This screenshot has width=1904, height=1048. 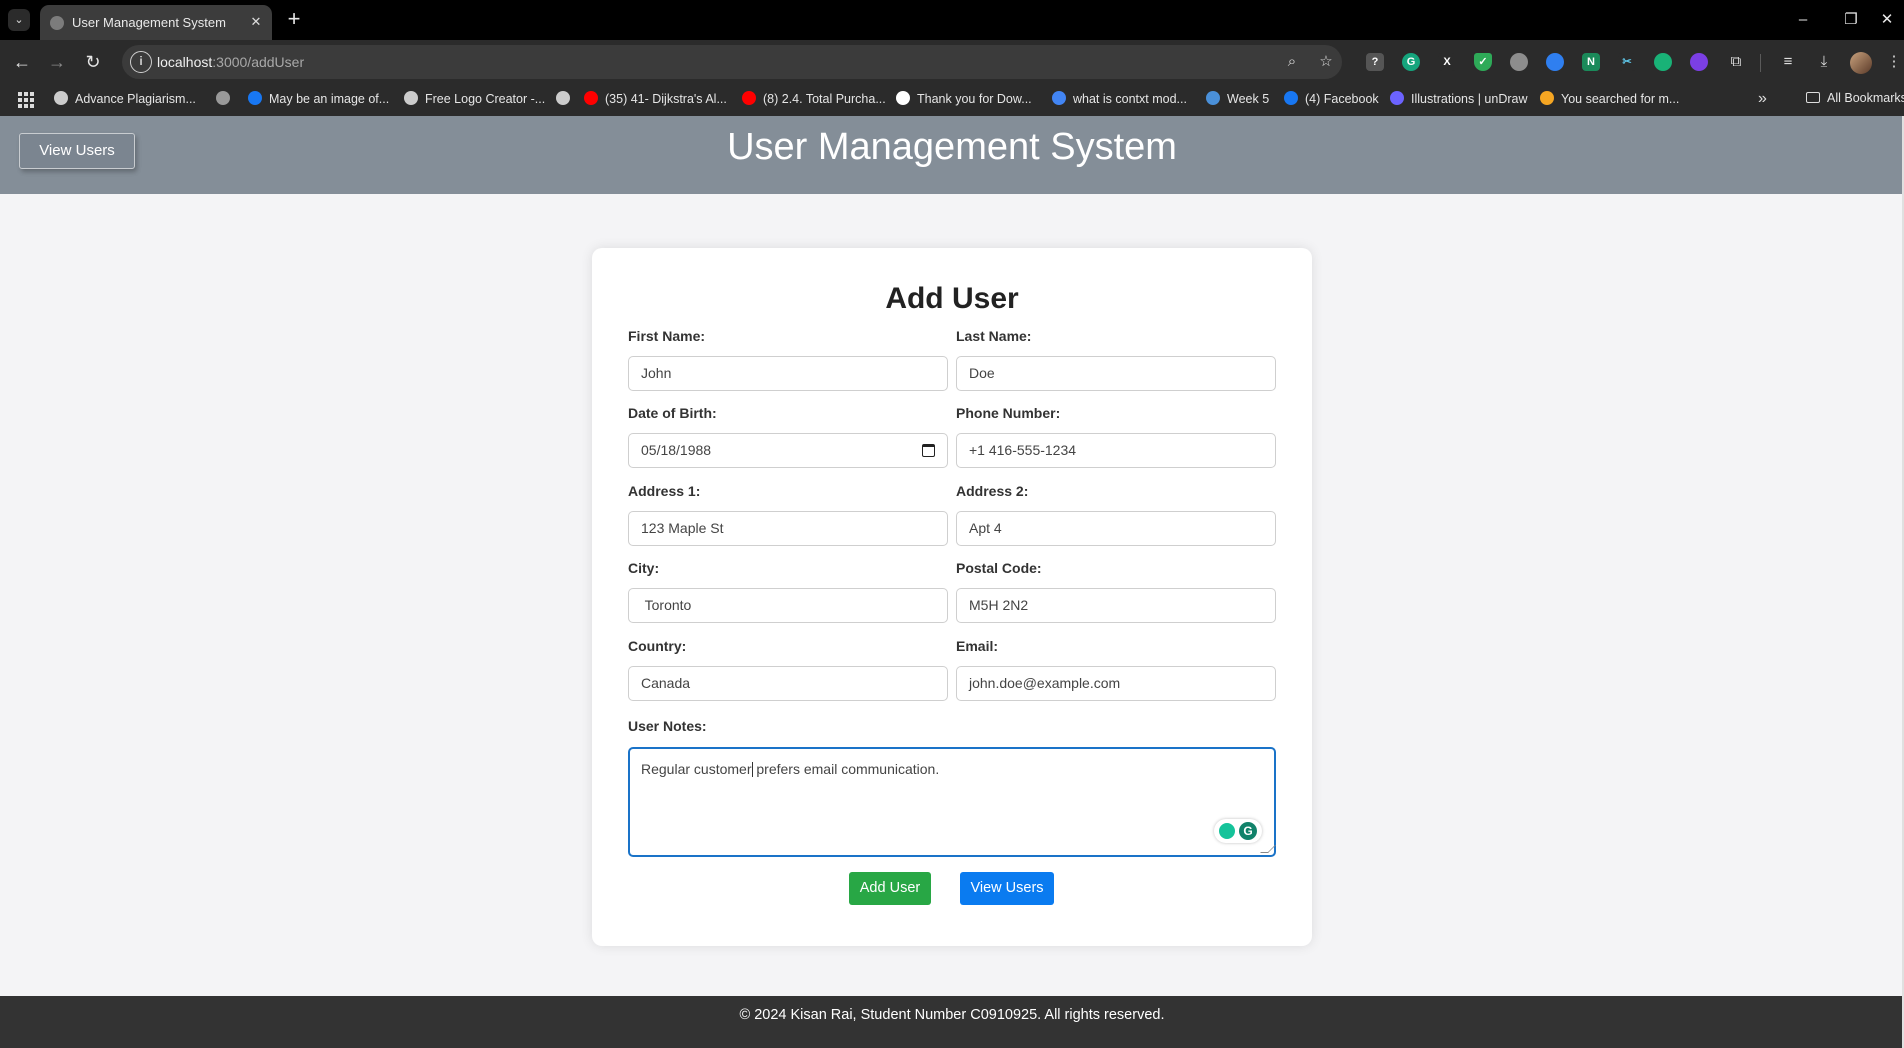 I want to click on notes-label: User Notes:, so click(x=667, y=726).